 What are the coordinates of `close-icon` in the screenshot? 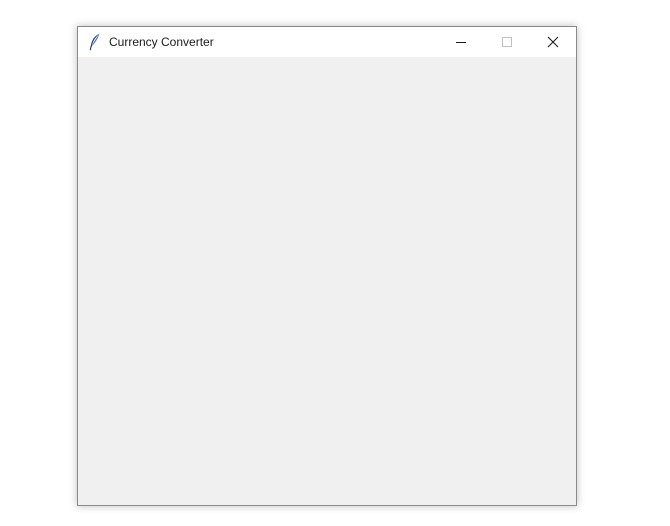 It's located at (553, 42).